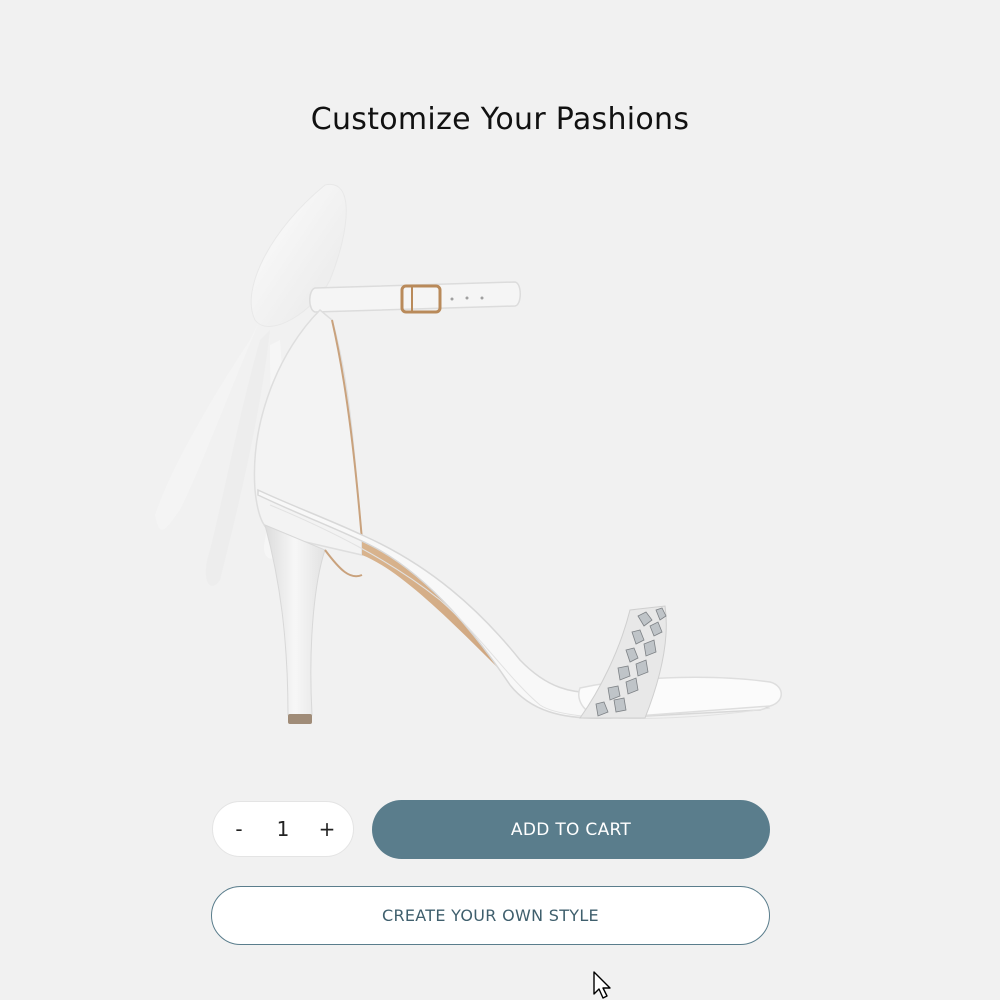  Describe the element at coordinates (239, 829) in the screenshot. I see `decrement-button: -` at that location.